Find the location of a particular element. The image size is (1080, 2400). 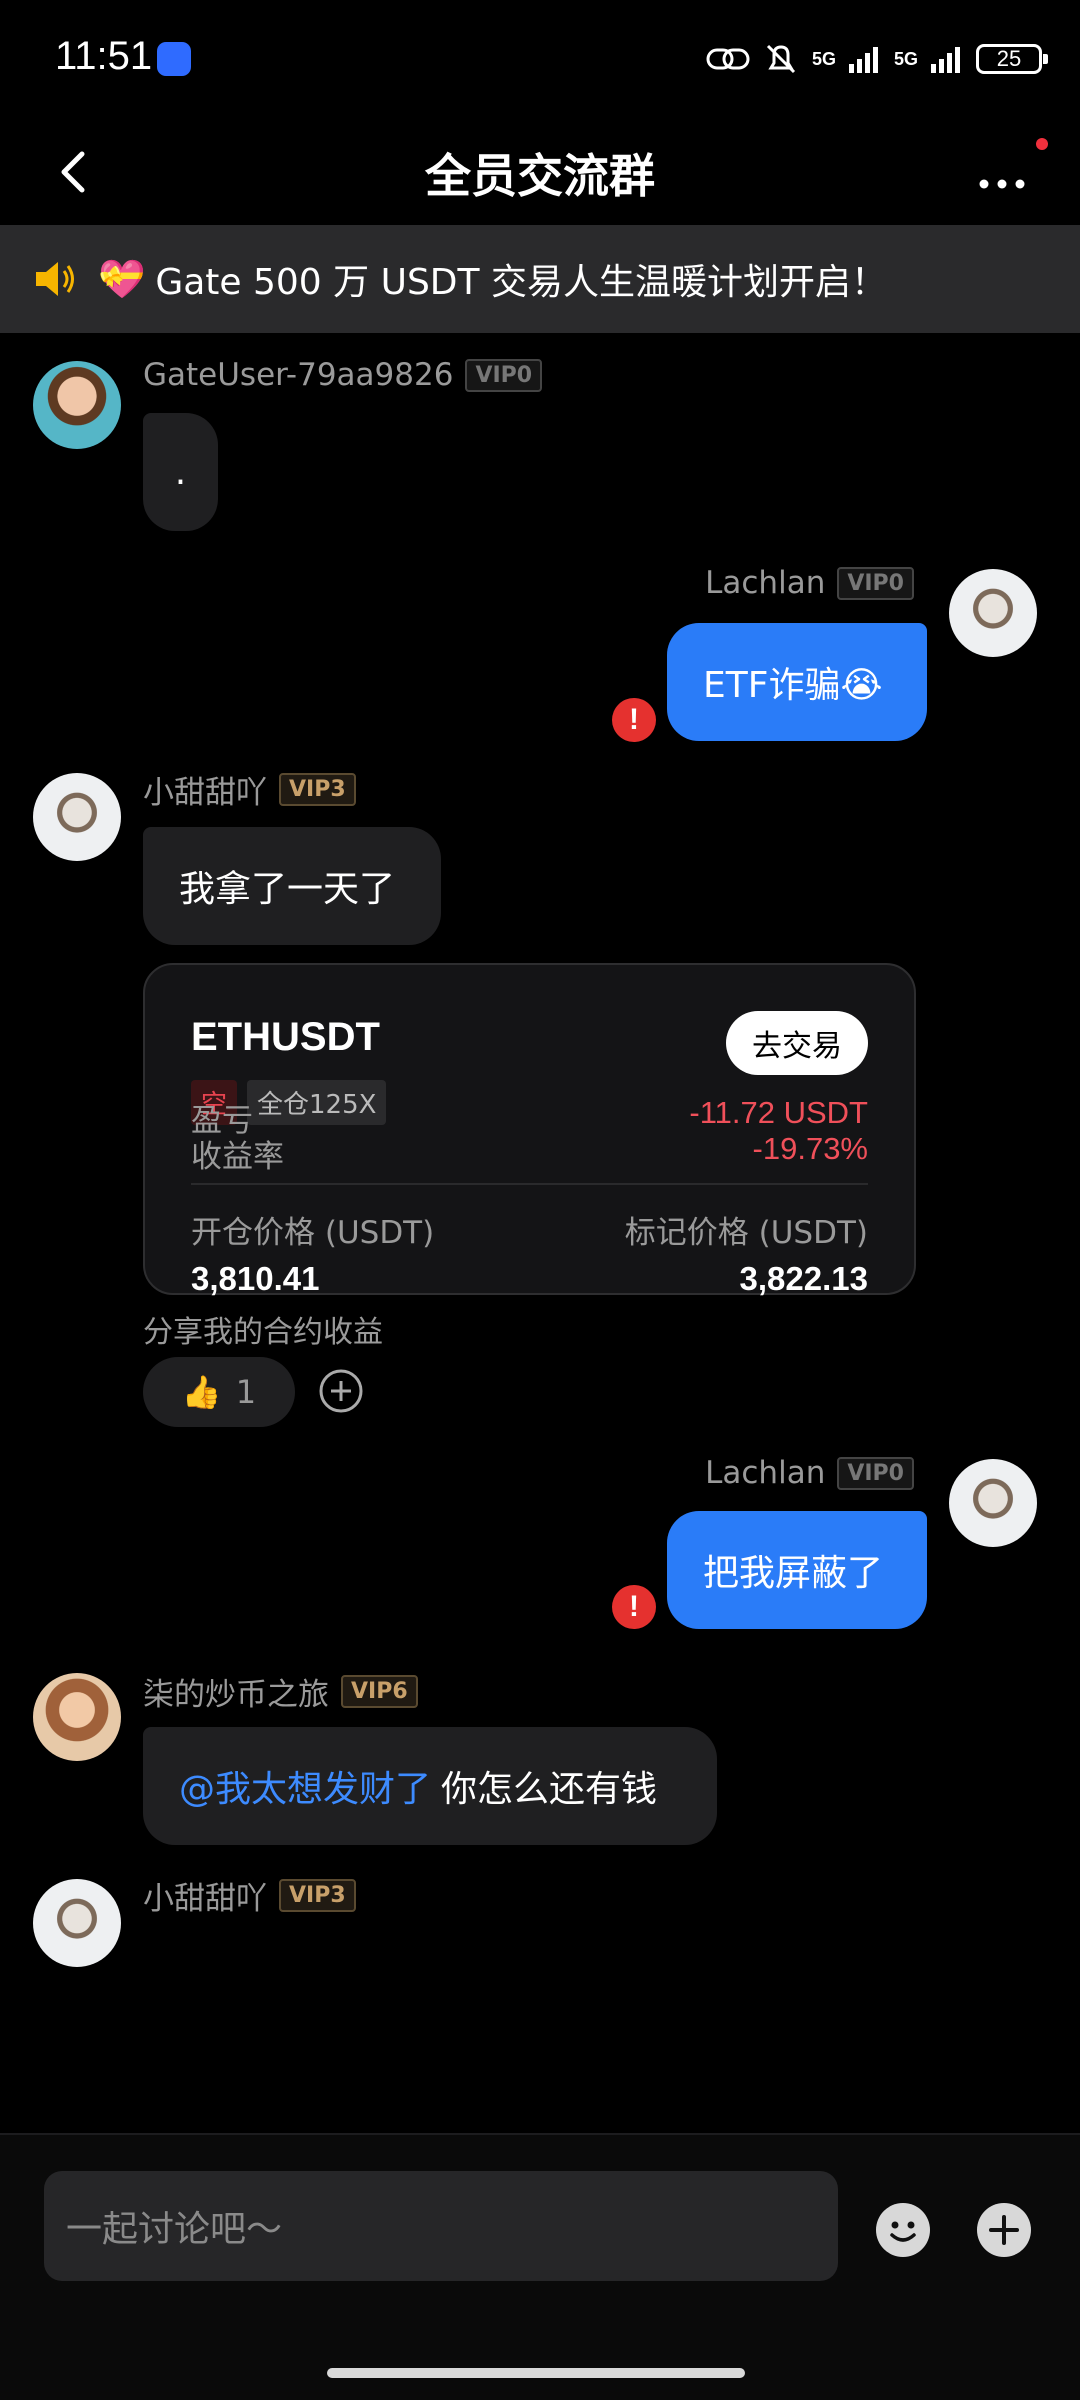

mention-link: @我太想发财了 is located at coordinates (305, 1786).